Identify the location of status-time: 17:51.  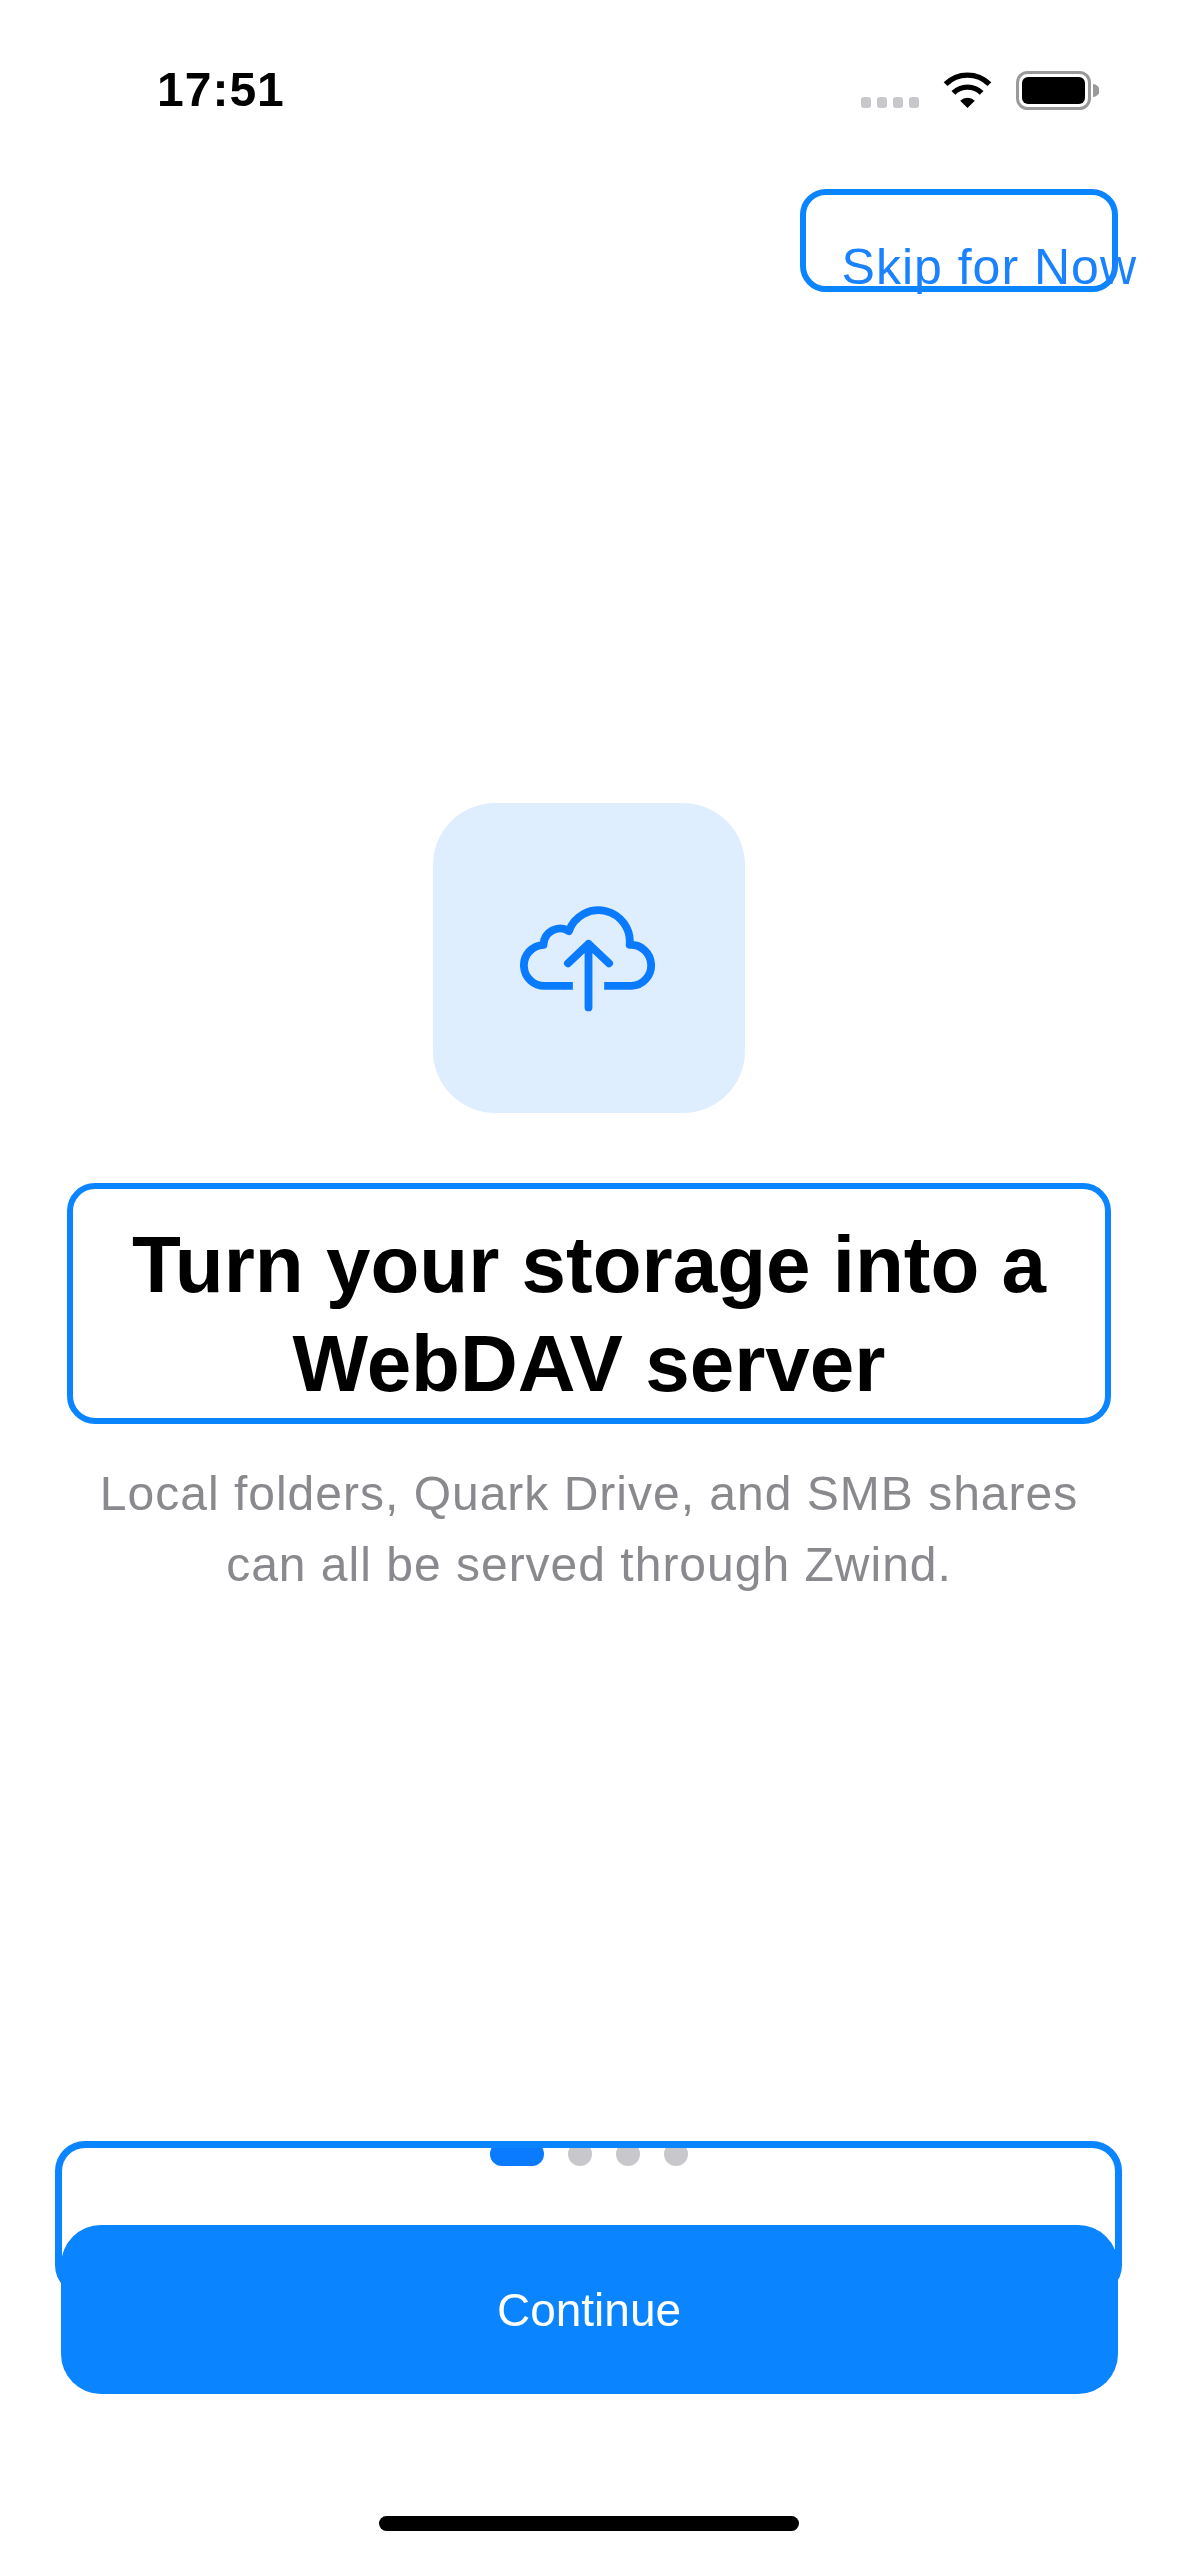
(221, 90).